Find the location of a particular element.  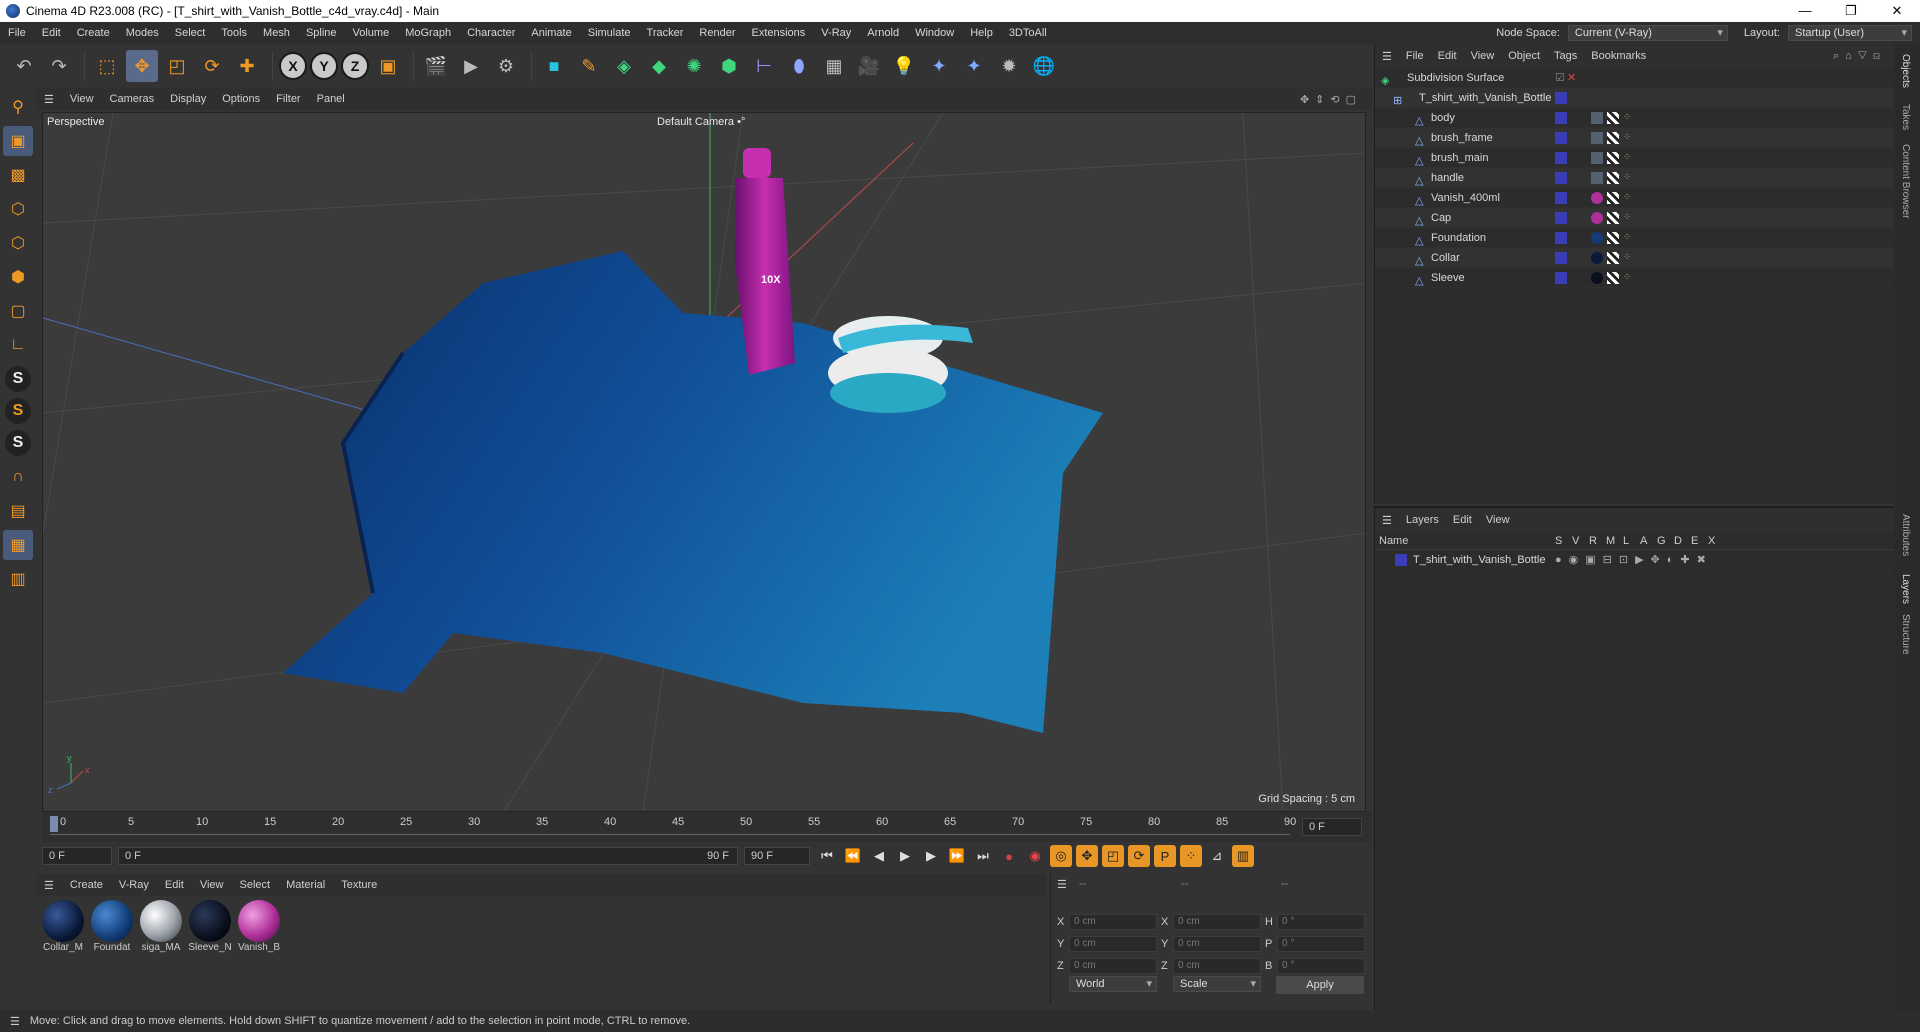

material-menu-create: Create is located at coordinates (86, 885).